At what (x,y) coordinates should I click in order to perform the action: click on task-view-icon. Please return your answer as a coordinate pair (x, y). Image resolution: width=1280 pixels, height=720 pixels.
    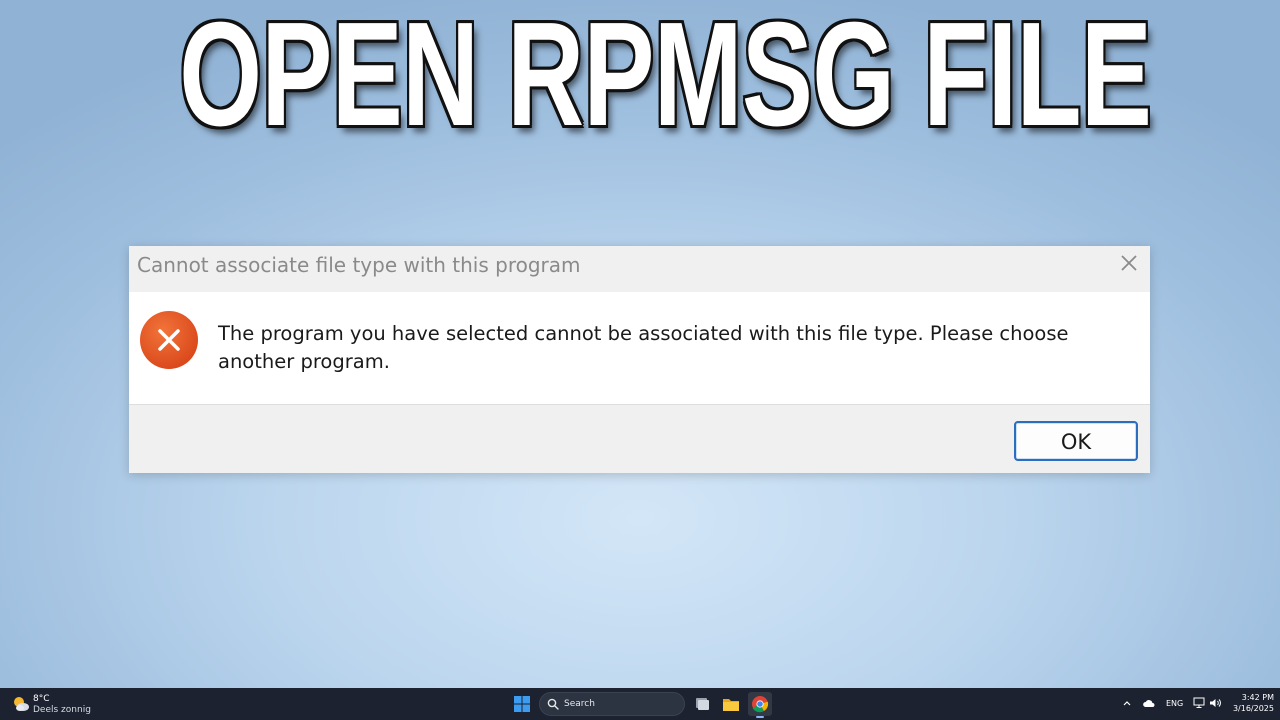
    Looking at the image, I should click on (702, 704).